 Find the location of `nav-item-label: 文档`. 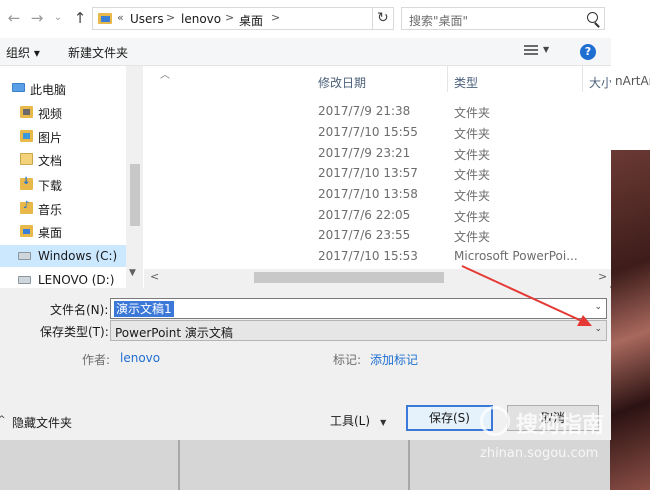

nav-item-label: 文档 is located at coordinates (50, 161).